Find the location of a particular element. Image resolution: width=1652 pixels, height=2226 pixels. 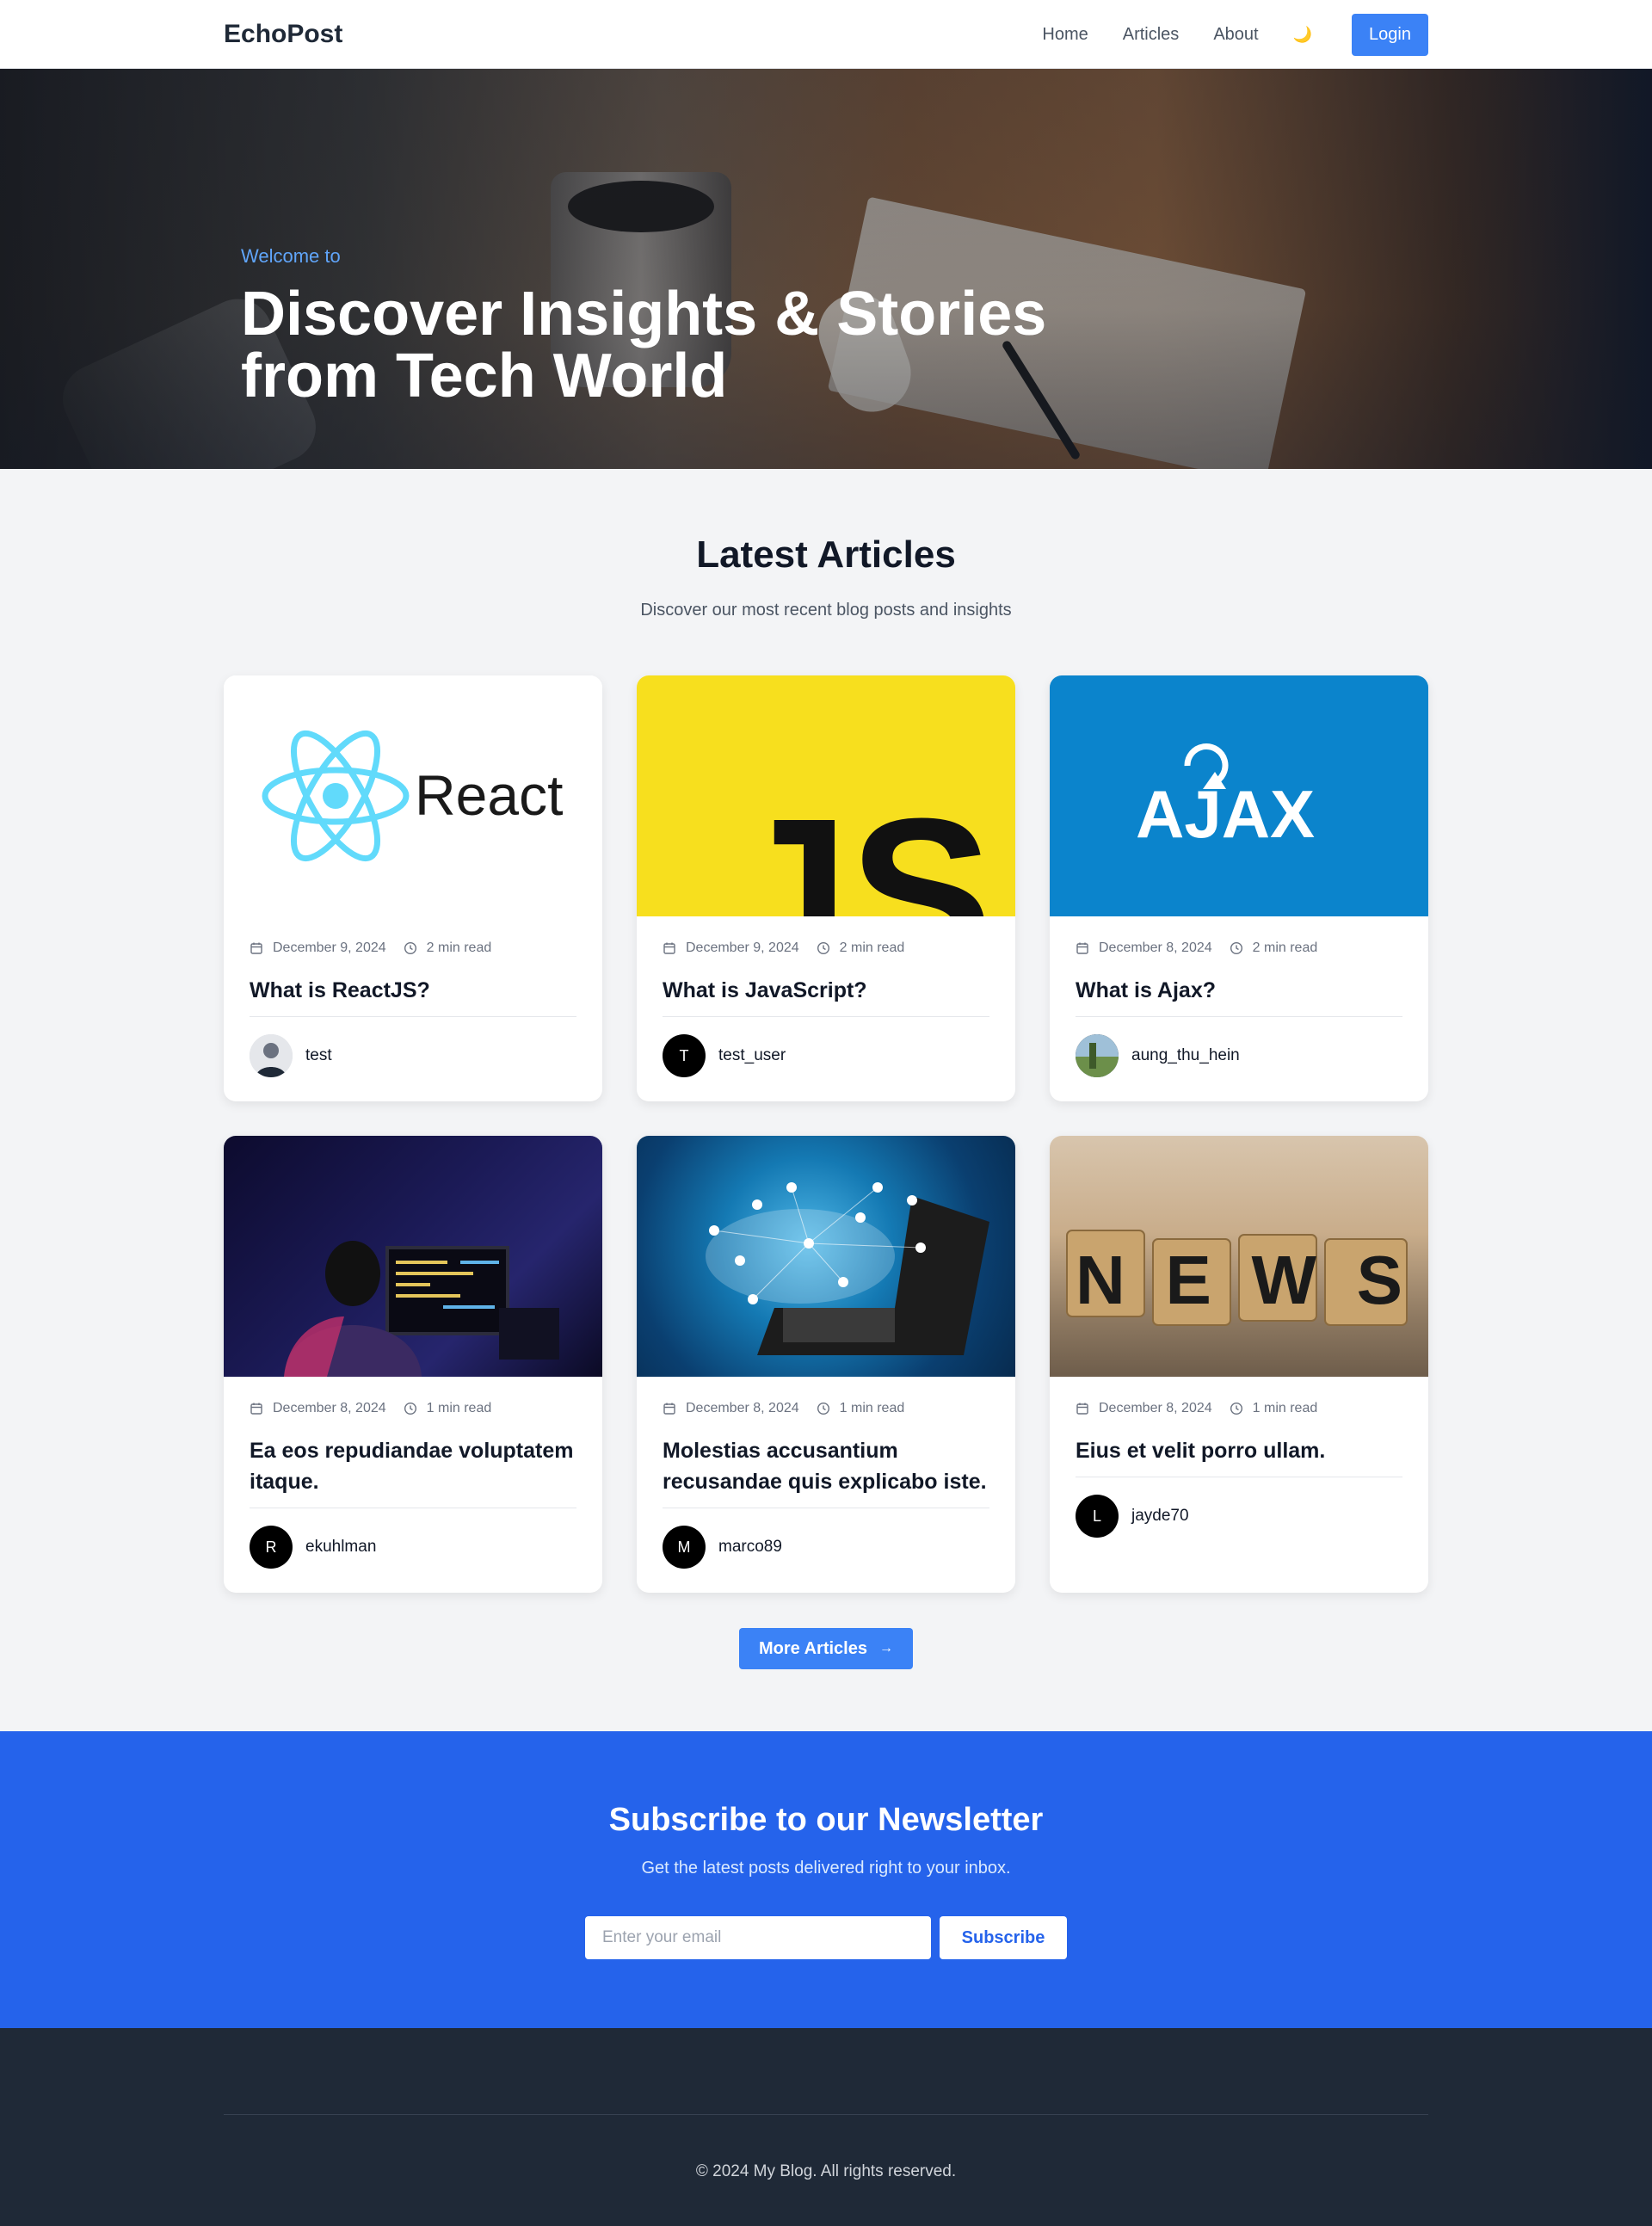

author-name: marco89 is located at coordinates (750, 1547).